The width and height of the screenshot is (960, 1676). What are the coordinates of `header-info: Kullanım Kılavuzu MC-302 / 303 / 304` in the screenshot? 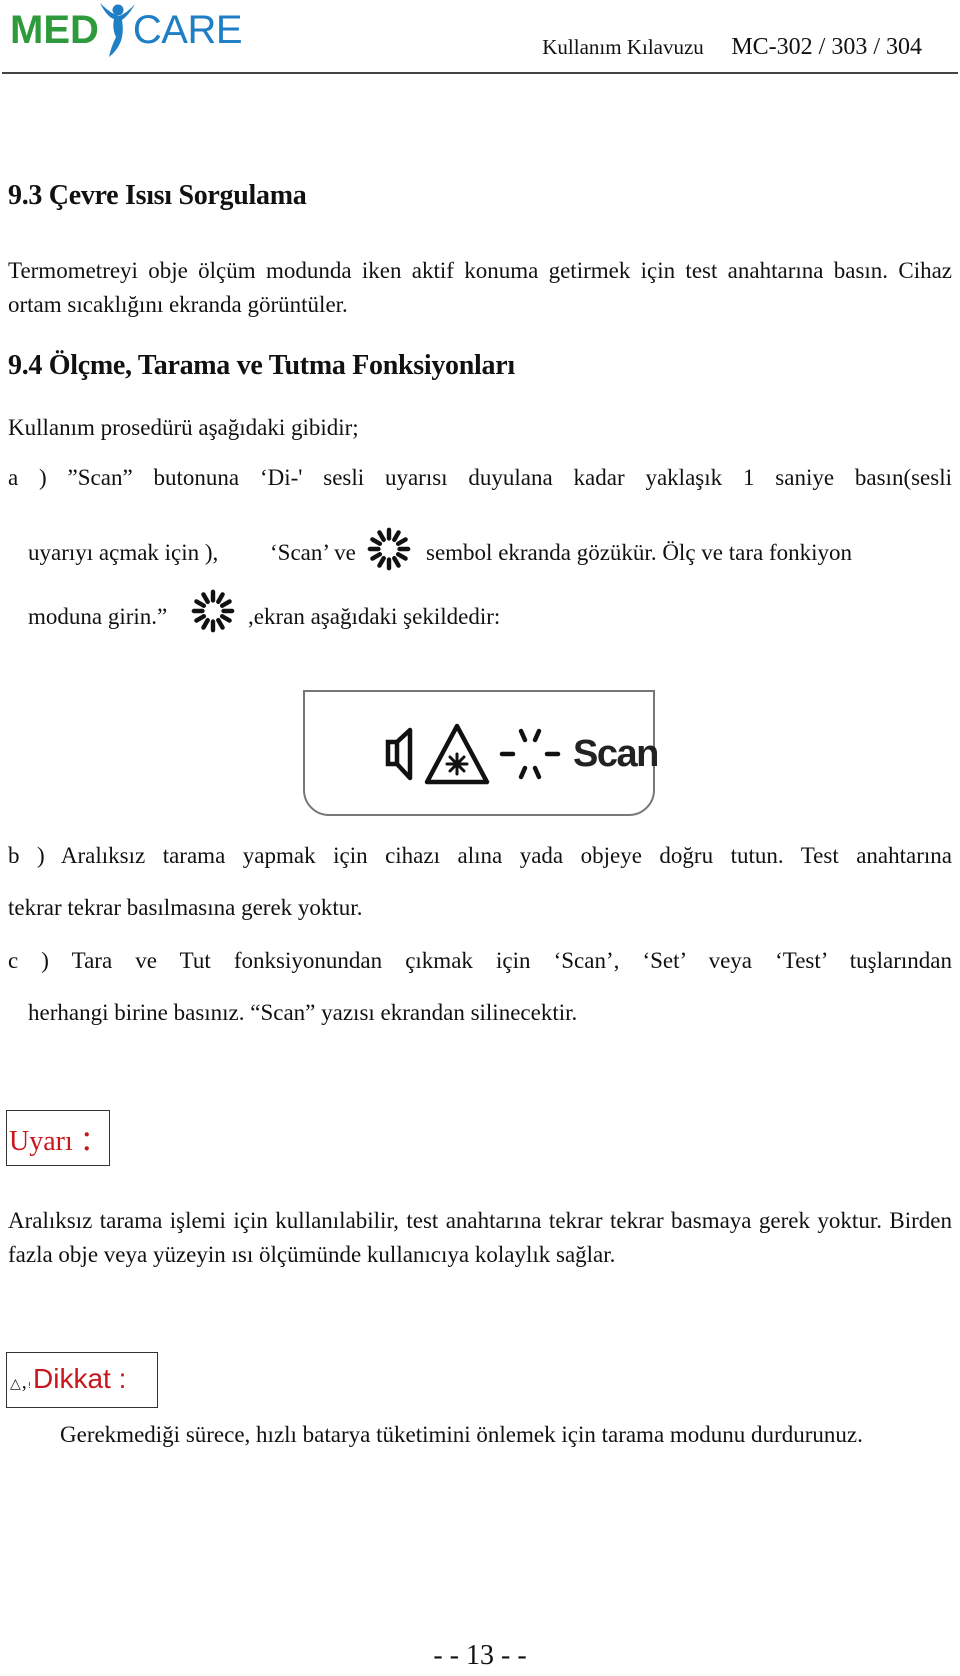 It's located at (732, 47).